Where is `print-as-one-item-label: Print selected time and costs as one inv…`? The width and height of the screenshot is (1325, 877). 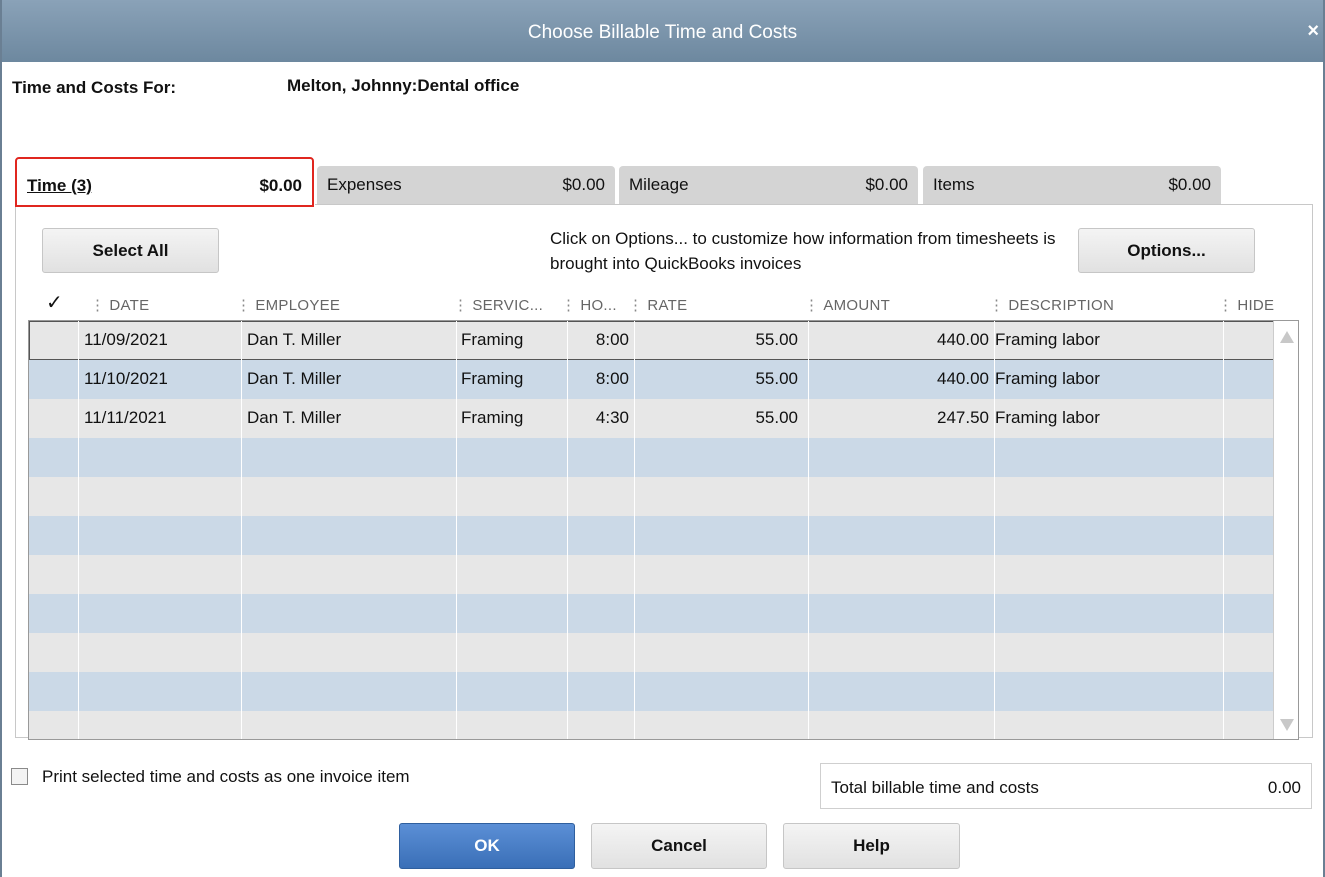 print-as-one-item-label: Print selected time and costs as one inv… is located at coordinates (226, 777).